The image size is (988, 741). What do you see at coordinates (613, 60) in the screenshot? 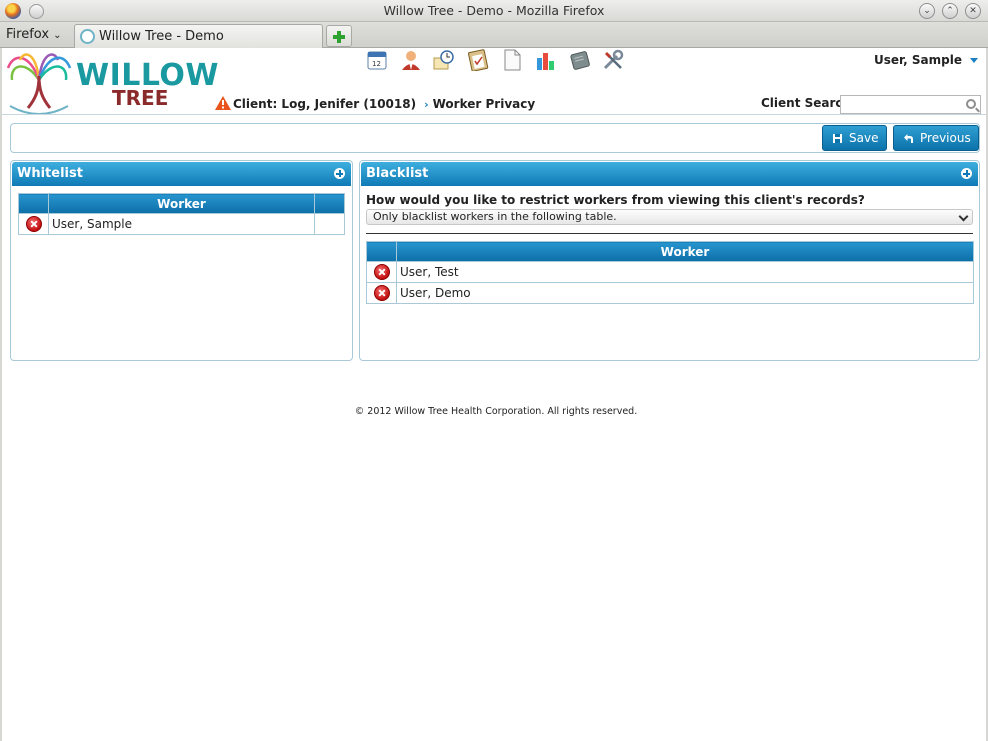
I see `tools-icon` at bounding box center [613, 60].